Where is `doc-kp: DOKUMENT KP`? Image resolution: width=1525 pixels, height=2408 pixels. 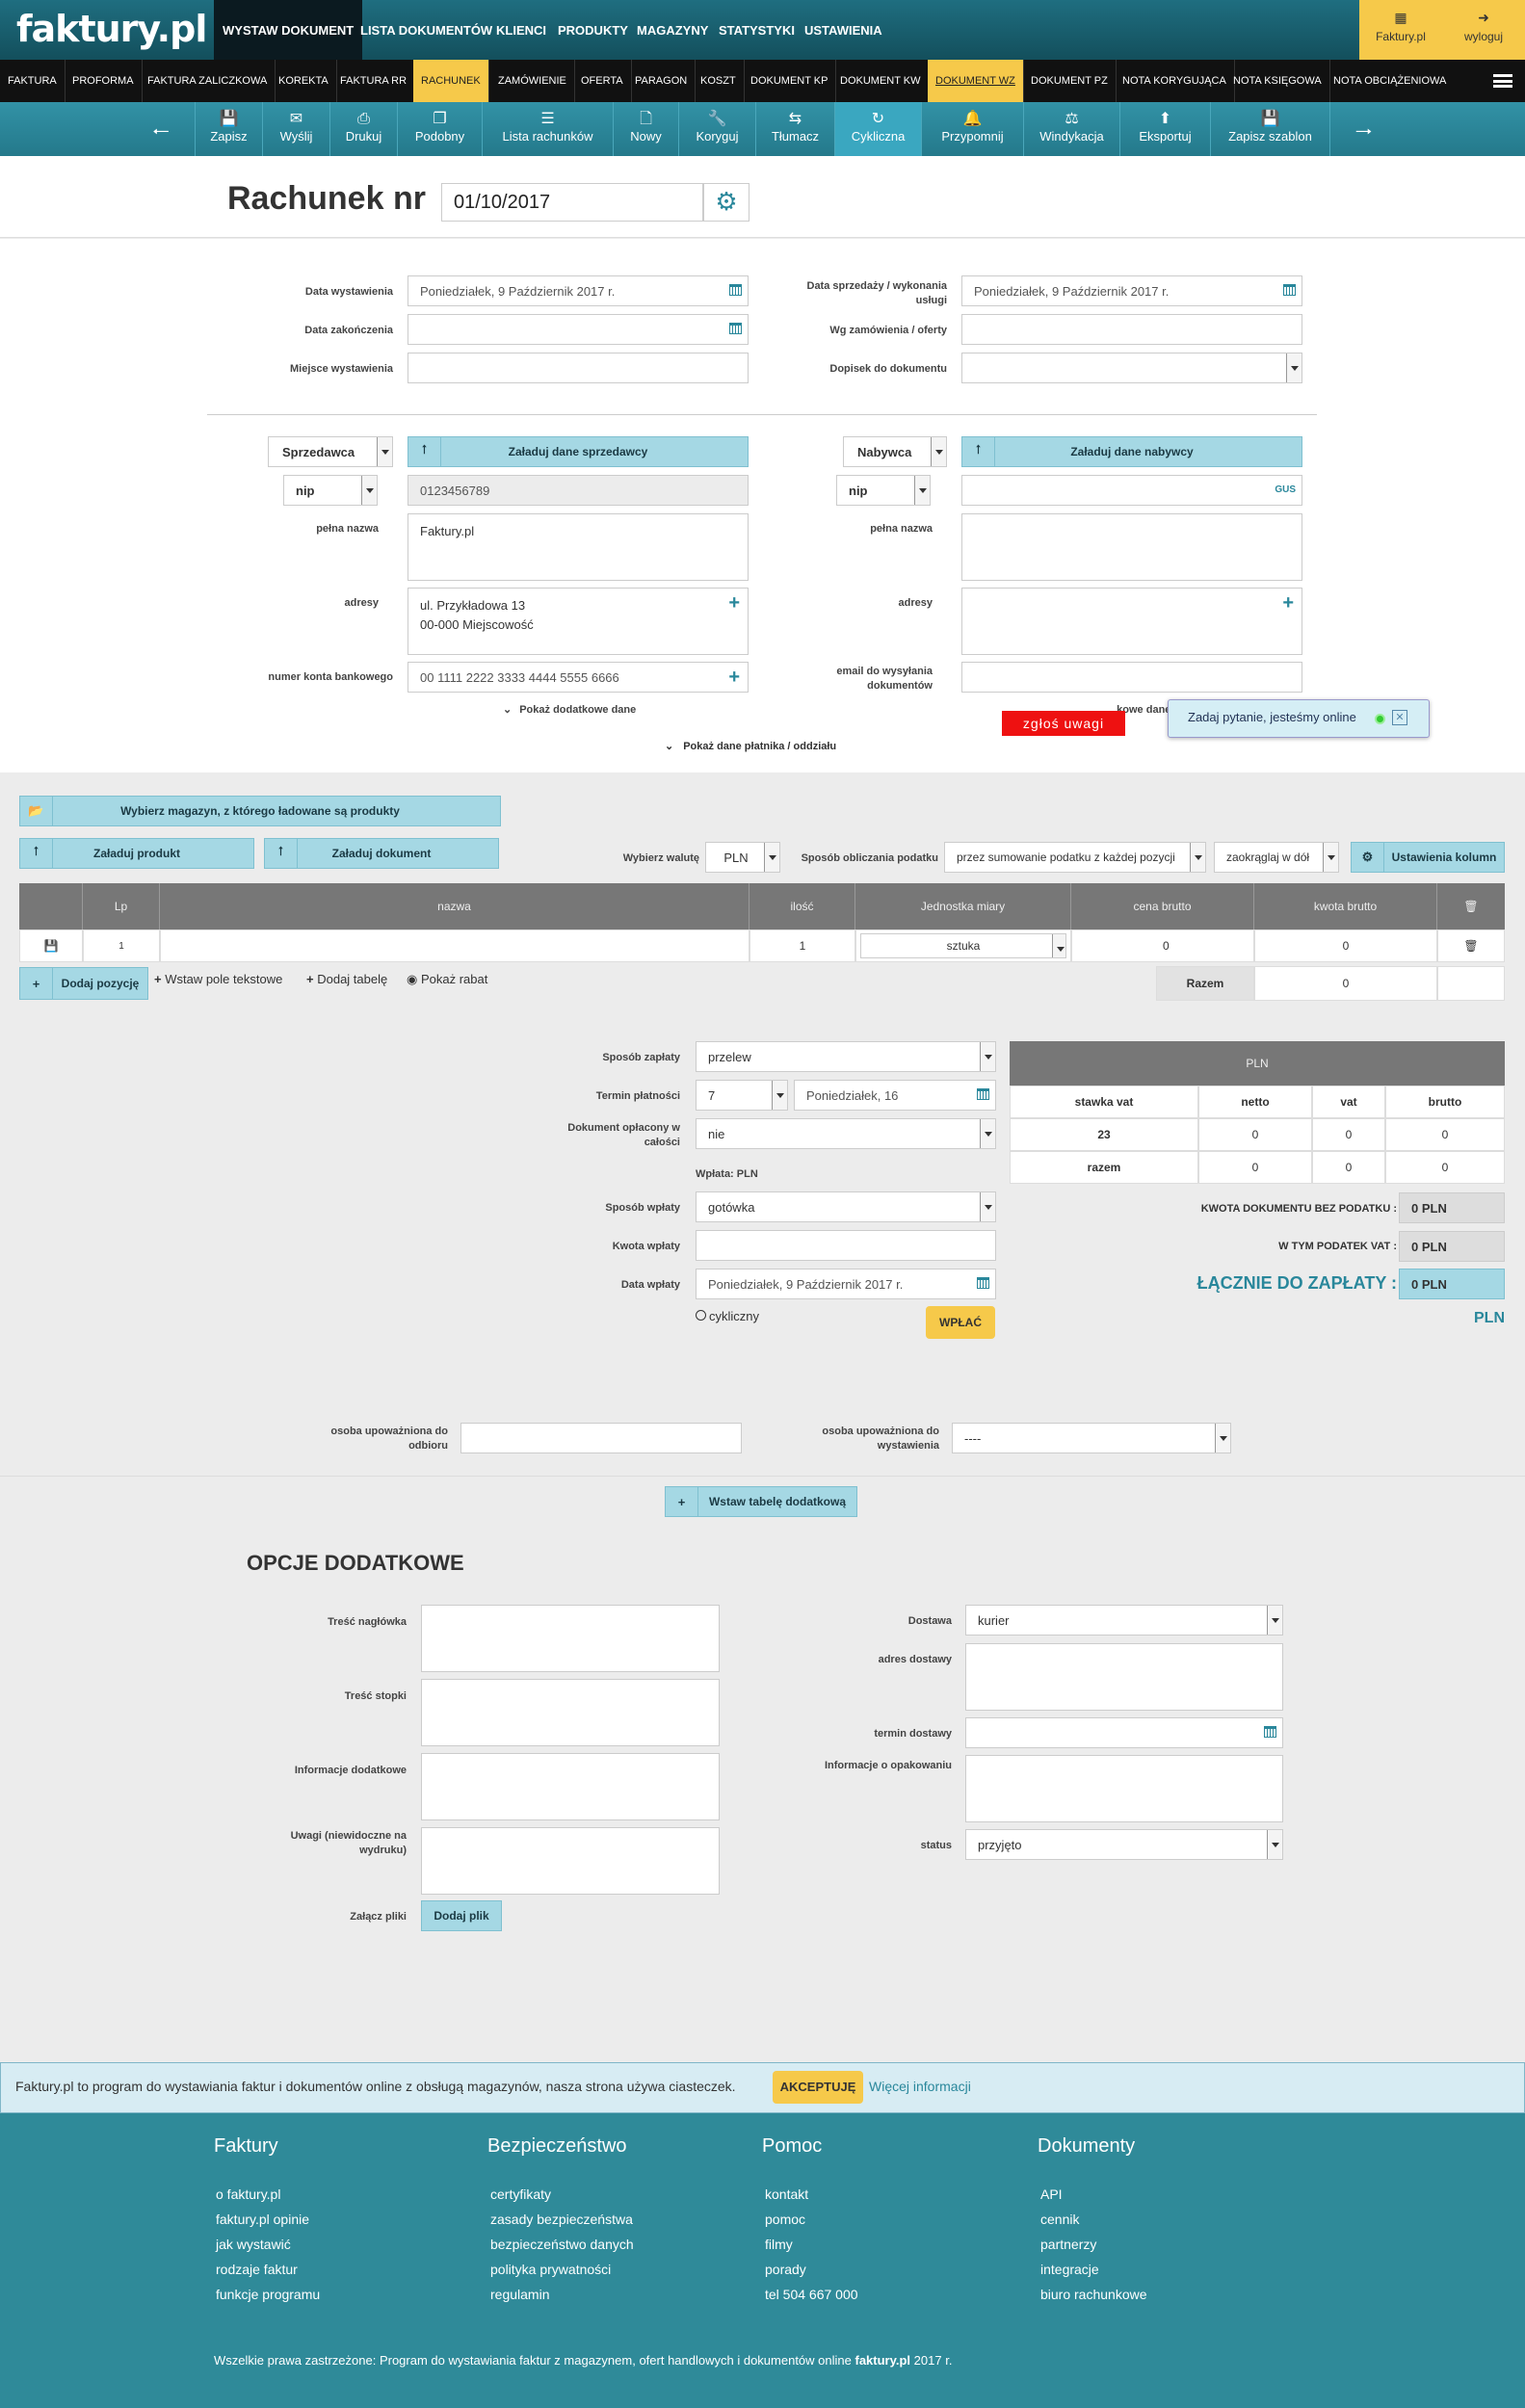
doc-kp: DOKUMENT KP is located at coordinates (790, 81).